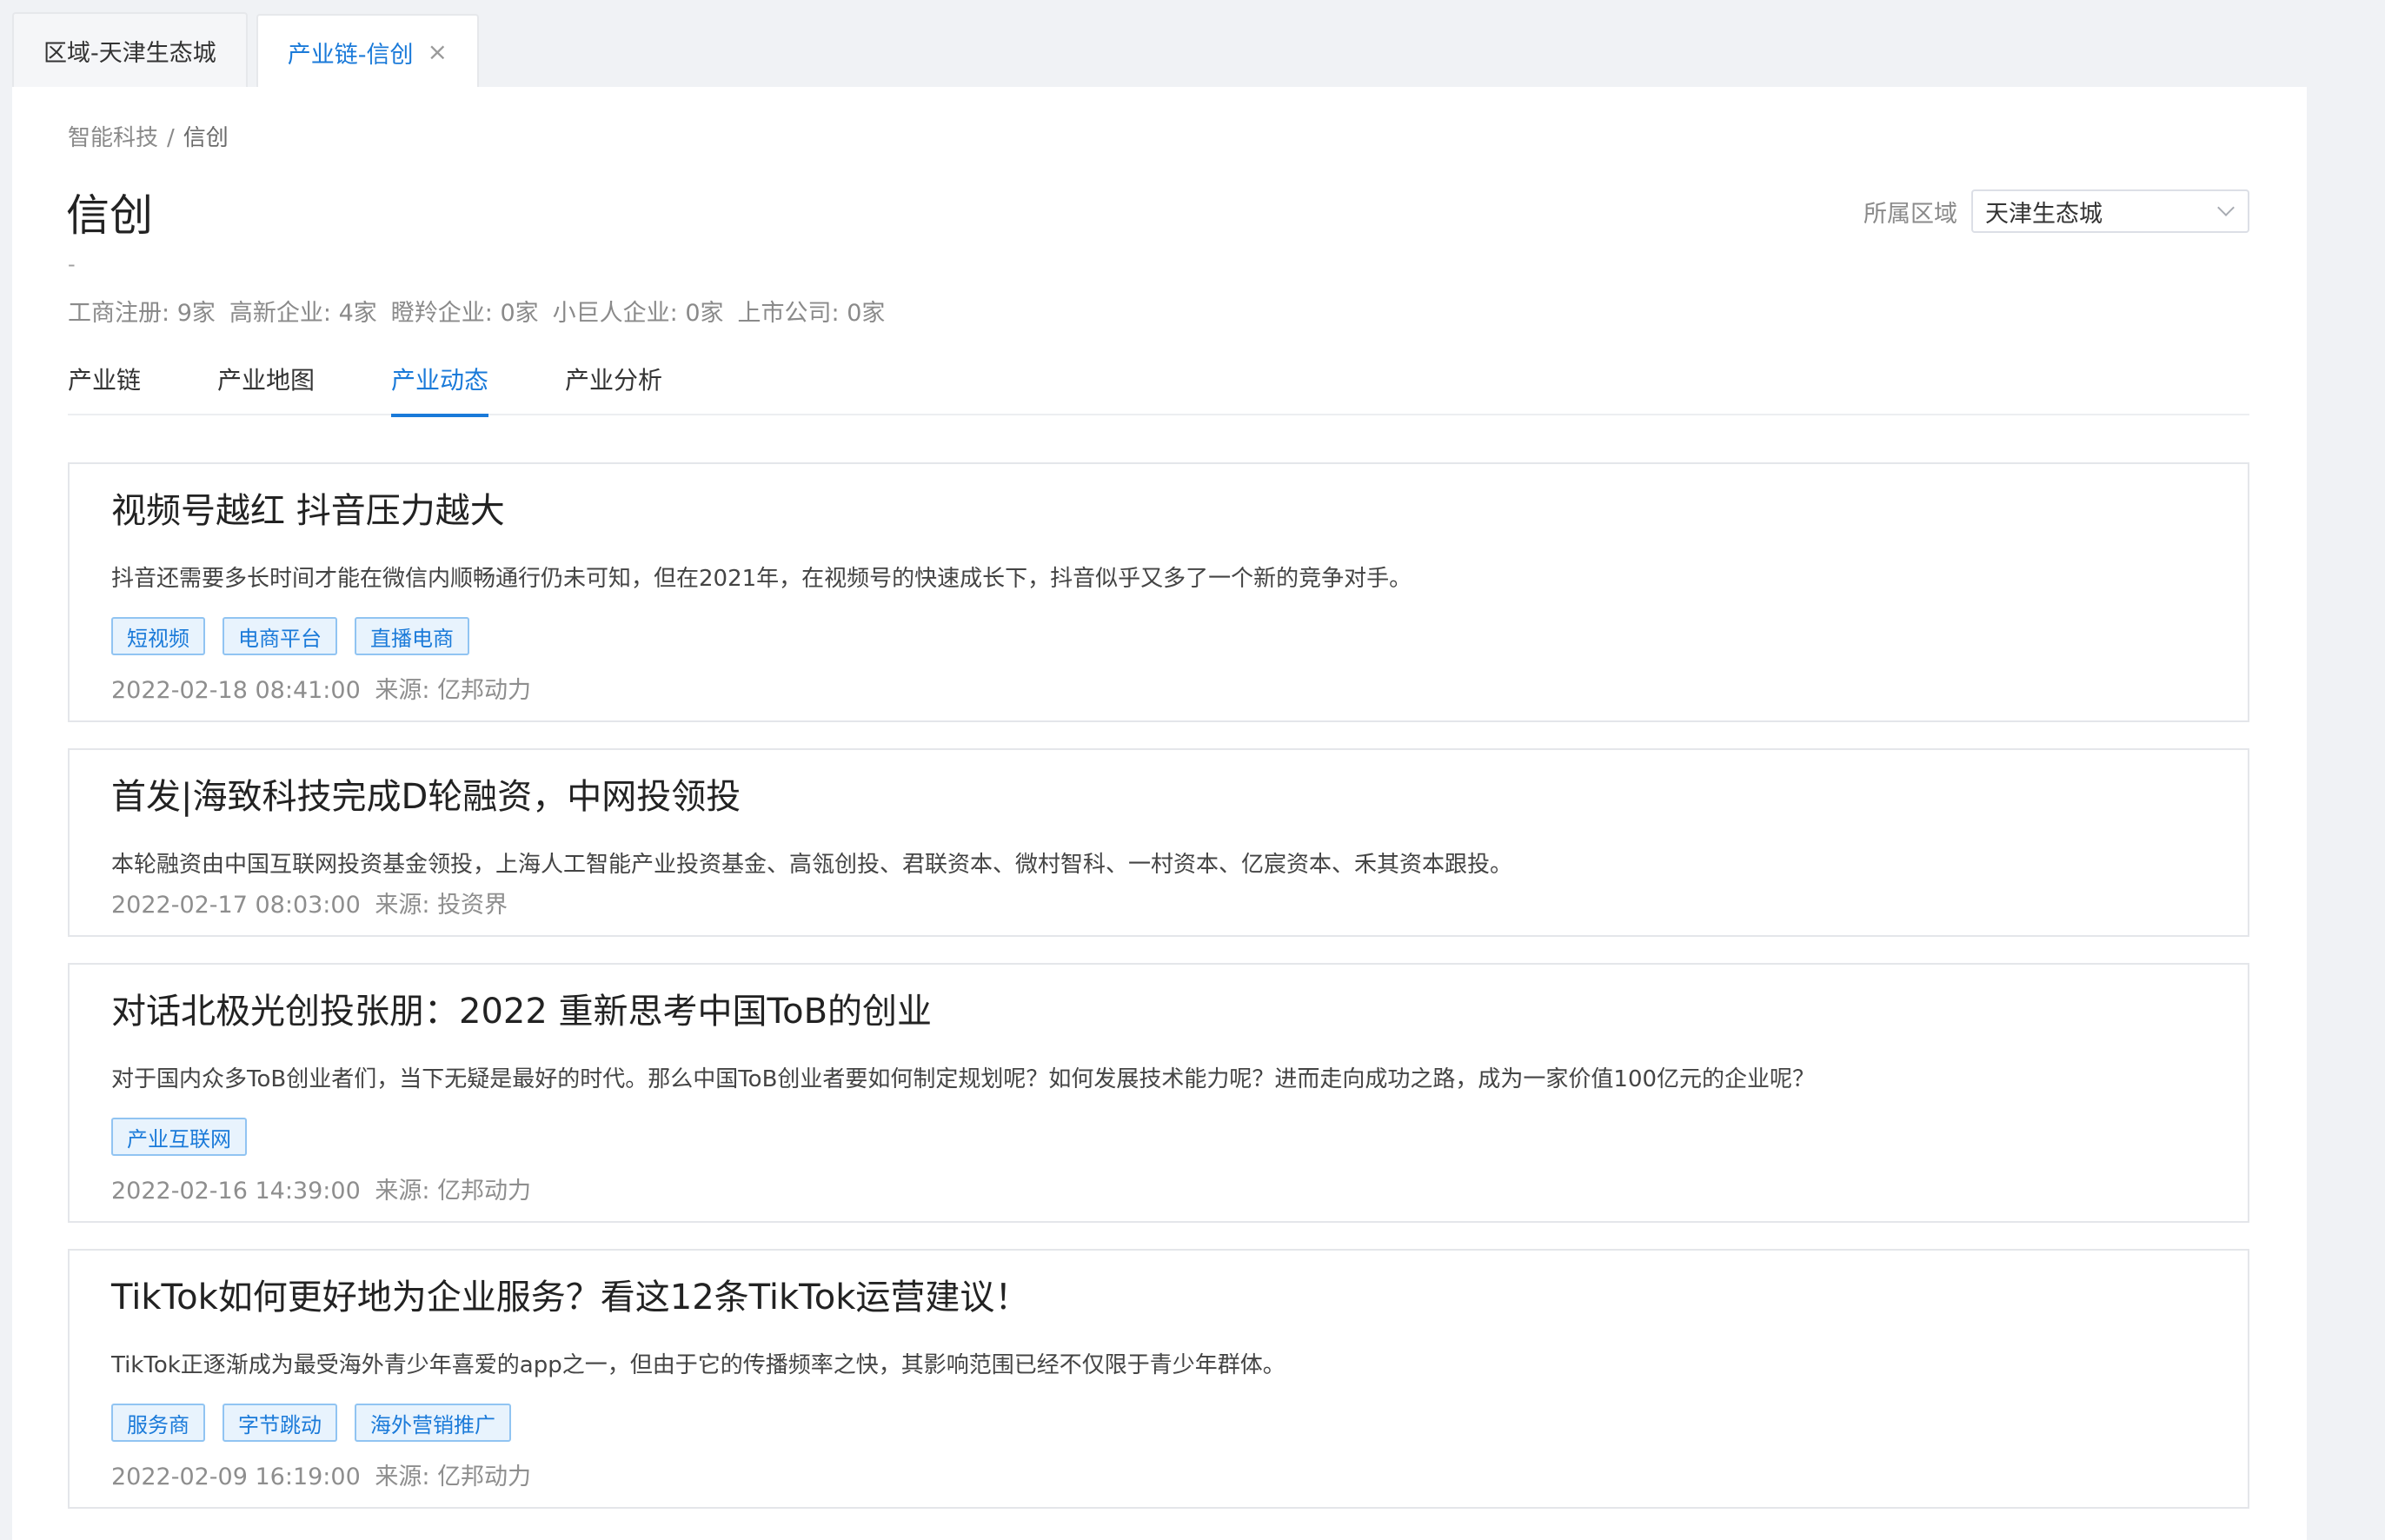  I want to click on news-time: 2022-02-17 08:03:00, so click(236, 905).